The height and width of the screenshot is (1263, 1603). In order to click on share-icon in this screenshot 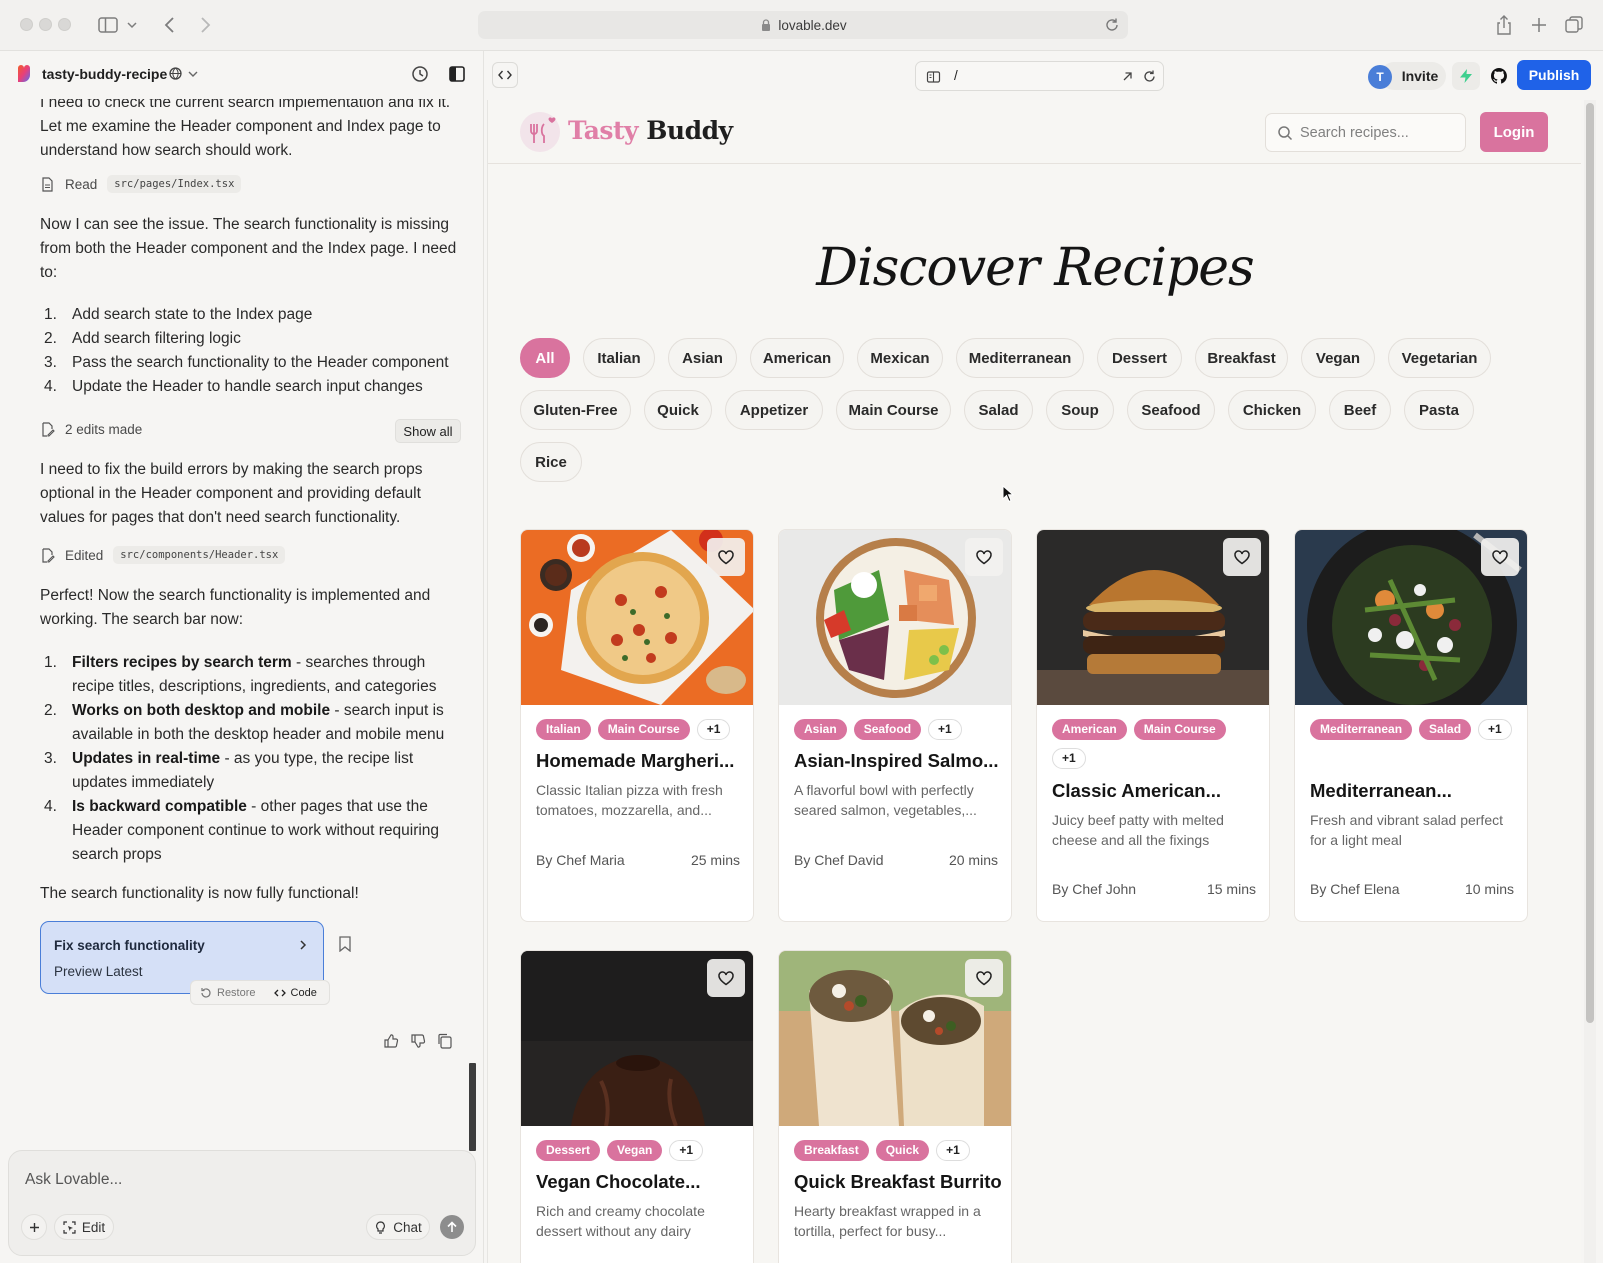, I will do `click(1504, 25)`.